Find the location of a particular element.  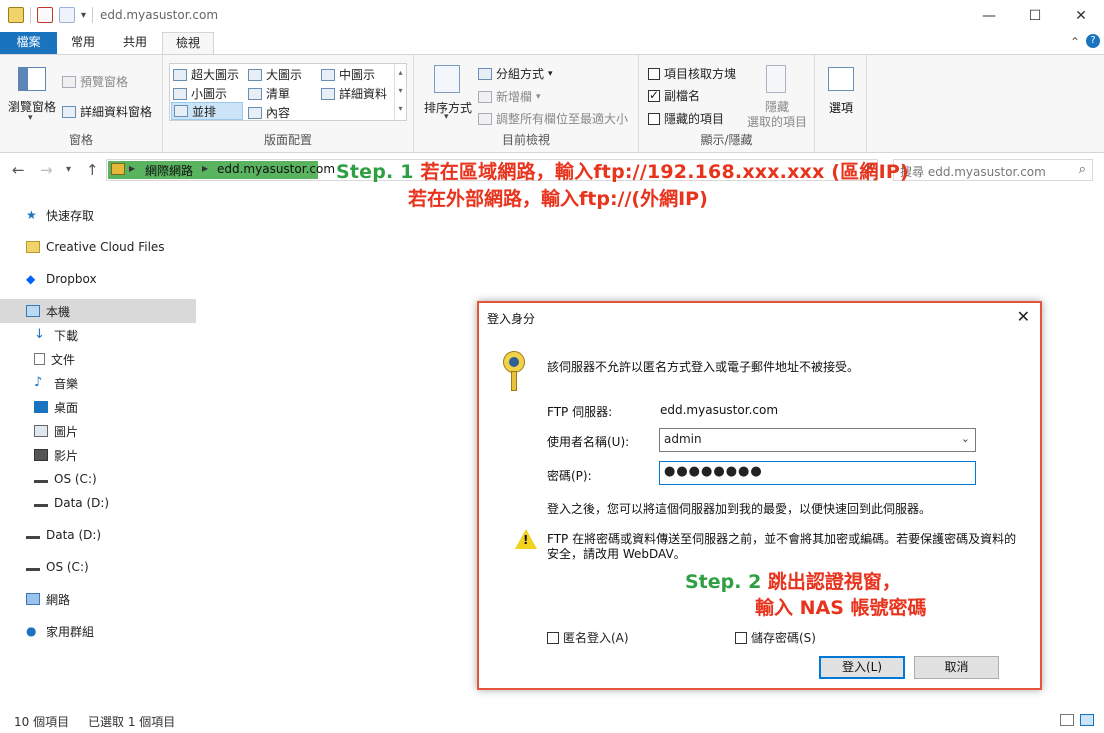

layout-content: 內容 is located at coordinates (269, 112).